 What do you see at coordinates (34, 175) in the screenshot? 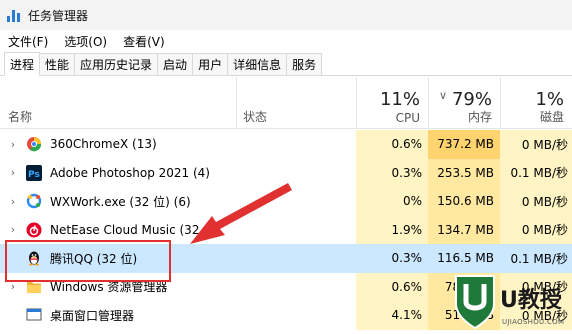
I see `svg-text: Ps` at bounding box center [34, 175].